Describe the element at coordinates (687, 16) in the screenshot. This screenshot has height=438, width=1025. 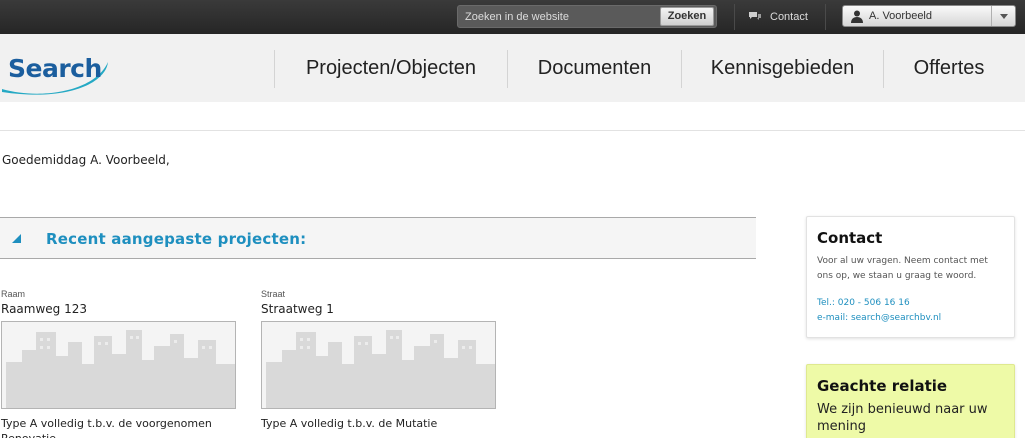
I see `search-button: Zoeken` at that location.